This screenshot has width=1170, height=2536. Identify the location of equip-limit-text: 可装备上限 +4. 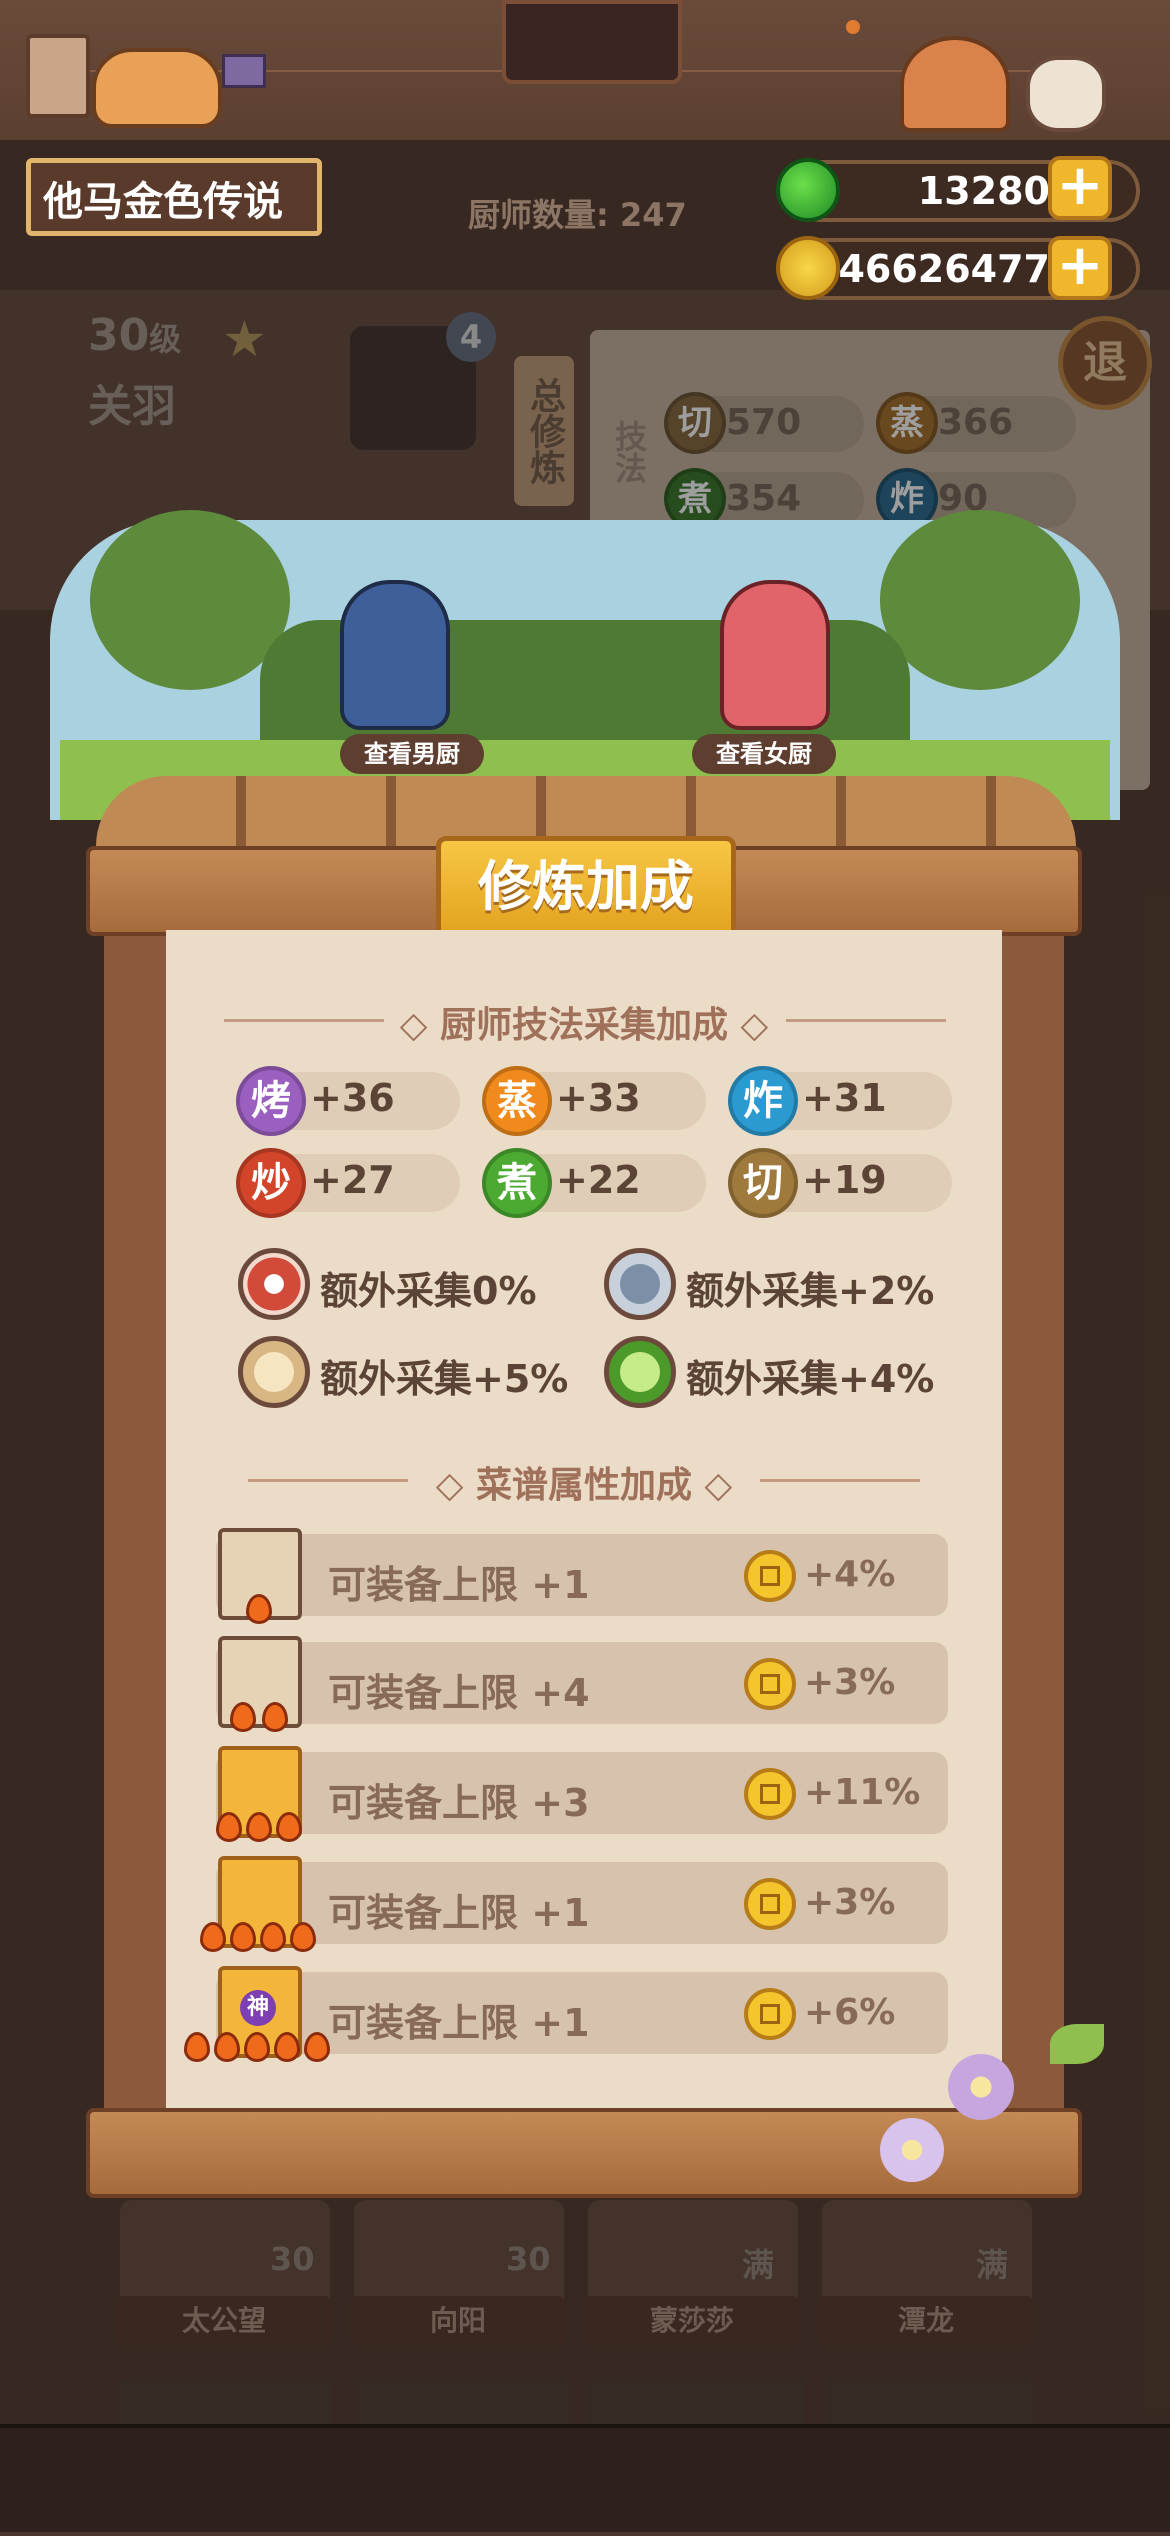
(459, 1693).